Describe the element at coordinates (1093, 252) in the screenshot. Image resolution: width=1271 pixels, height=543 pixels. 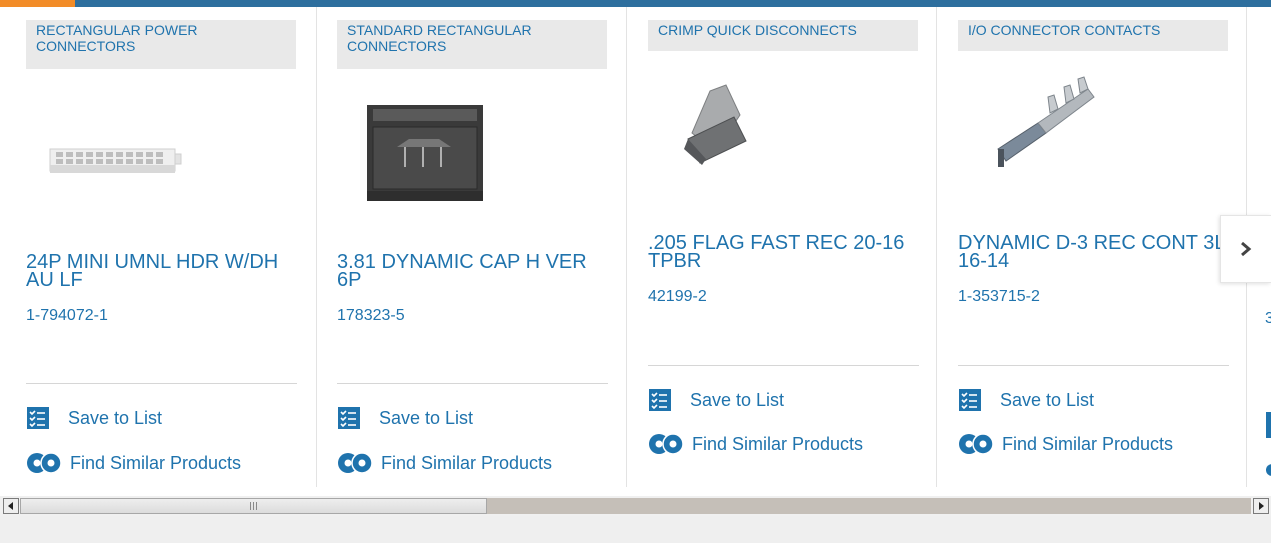
I see `product-title-link: DYNAMIC D-3 REC CONT 3L 16-14` at that location.